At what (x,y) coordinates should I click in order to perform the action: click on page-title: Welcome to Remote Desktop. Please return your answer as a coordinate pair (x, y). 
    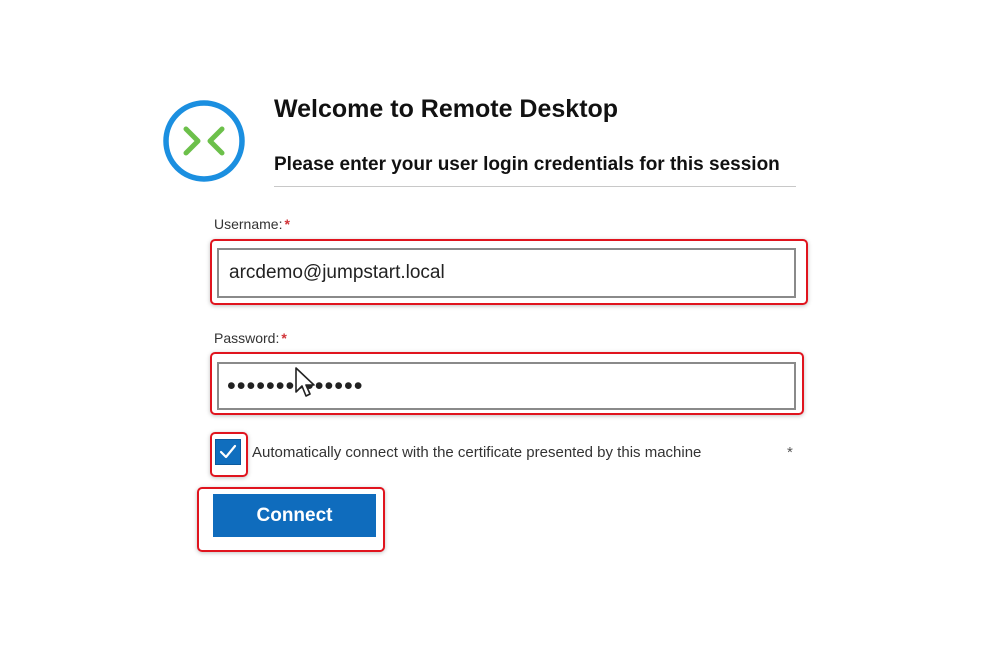
    Looking at the image, I should click on (446, 109).